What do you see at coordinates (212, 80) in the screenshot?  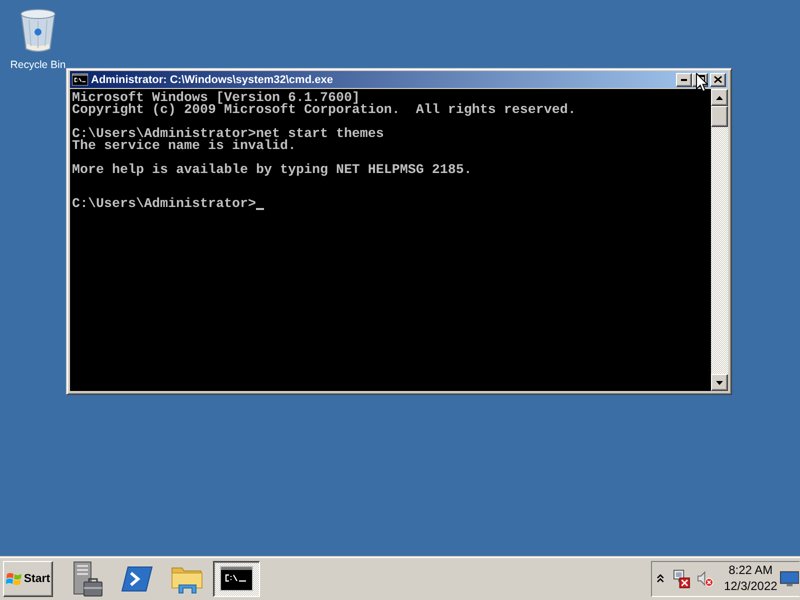 I see `window-title: Administrator: C:\Windows\system32\cmd.exe` at bounding box center [212, 80].